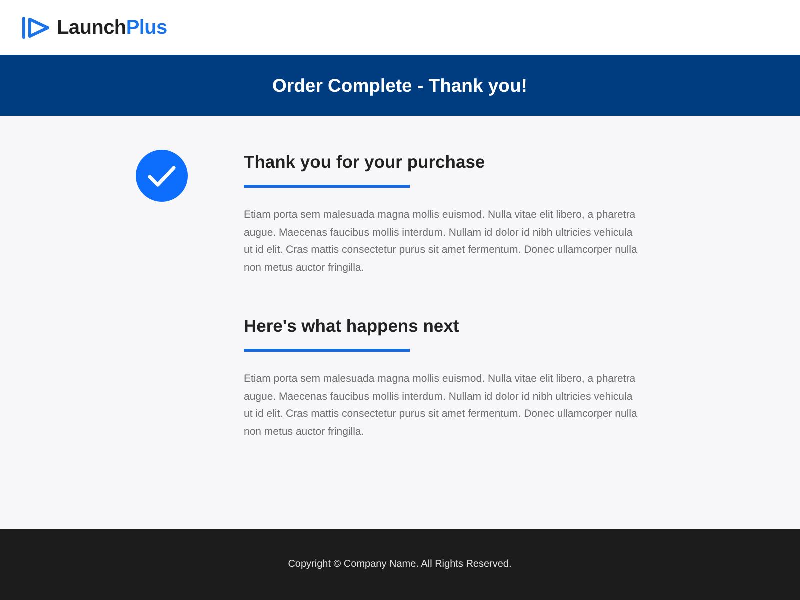 The width and height of the screenshot is (800, 600). What do you see at coordinates (352, 326) in the screenshot?
I see `section-heading: Here's what happens next` at bounding box center [352, 326].